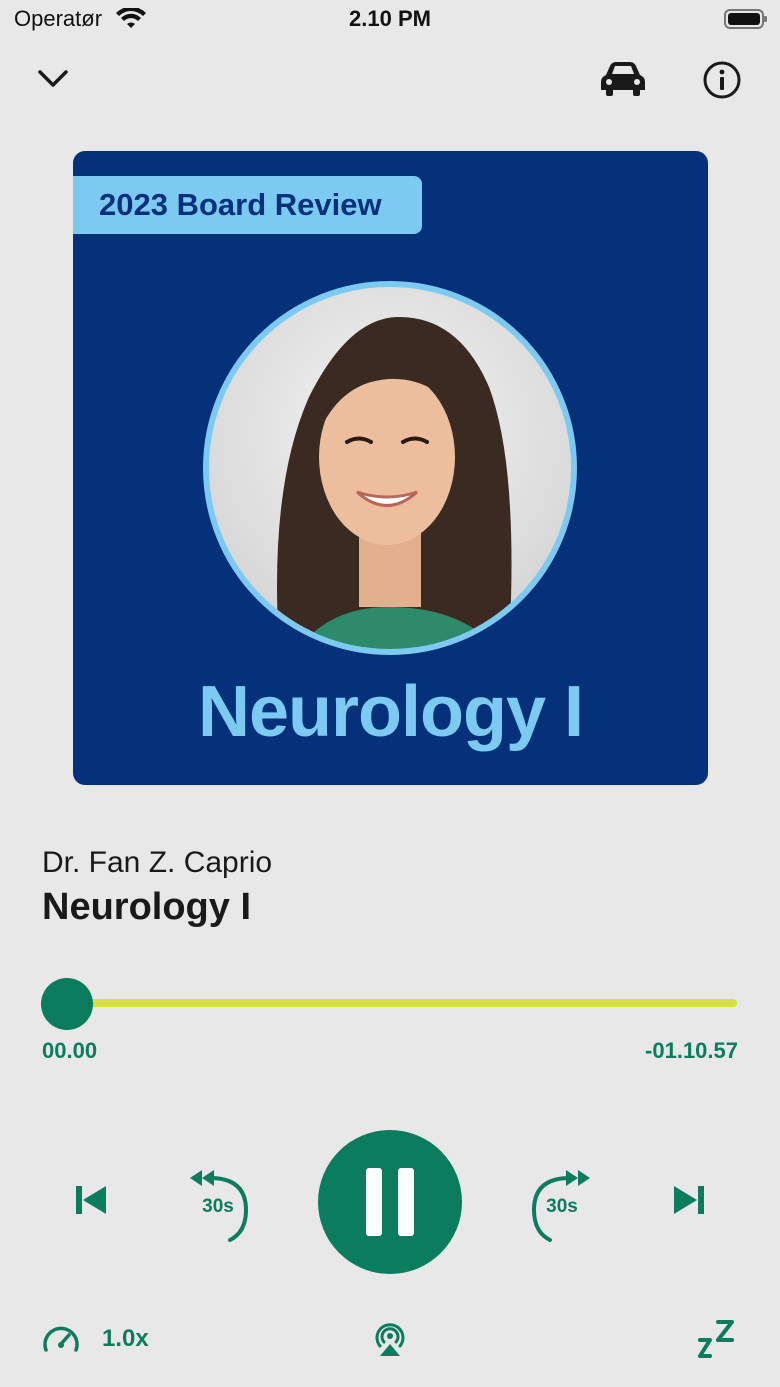 This screenshot has height=1387, width=780. What do you see at coordinates (61, 1339) in the screenshot?
I see `speedometer-icon` at bounding box center [61, 1339].